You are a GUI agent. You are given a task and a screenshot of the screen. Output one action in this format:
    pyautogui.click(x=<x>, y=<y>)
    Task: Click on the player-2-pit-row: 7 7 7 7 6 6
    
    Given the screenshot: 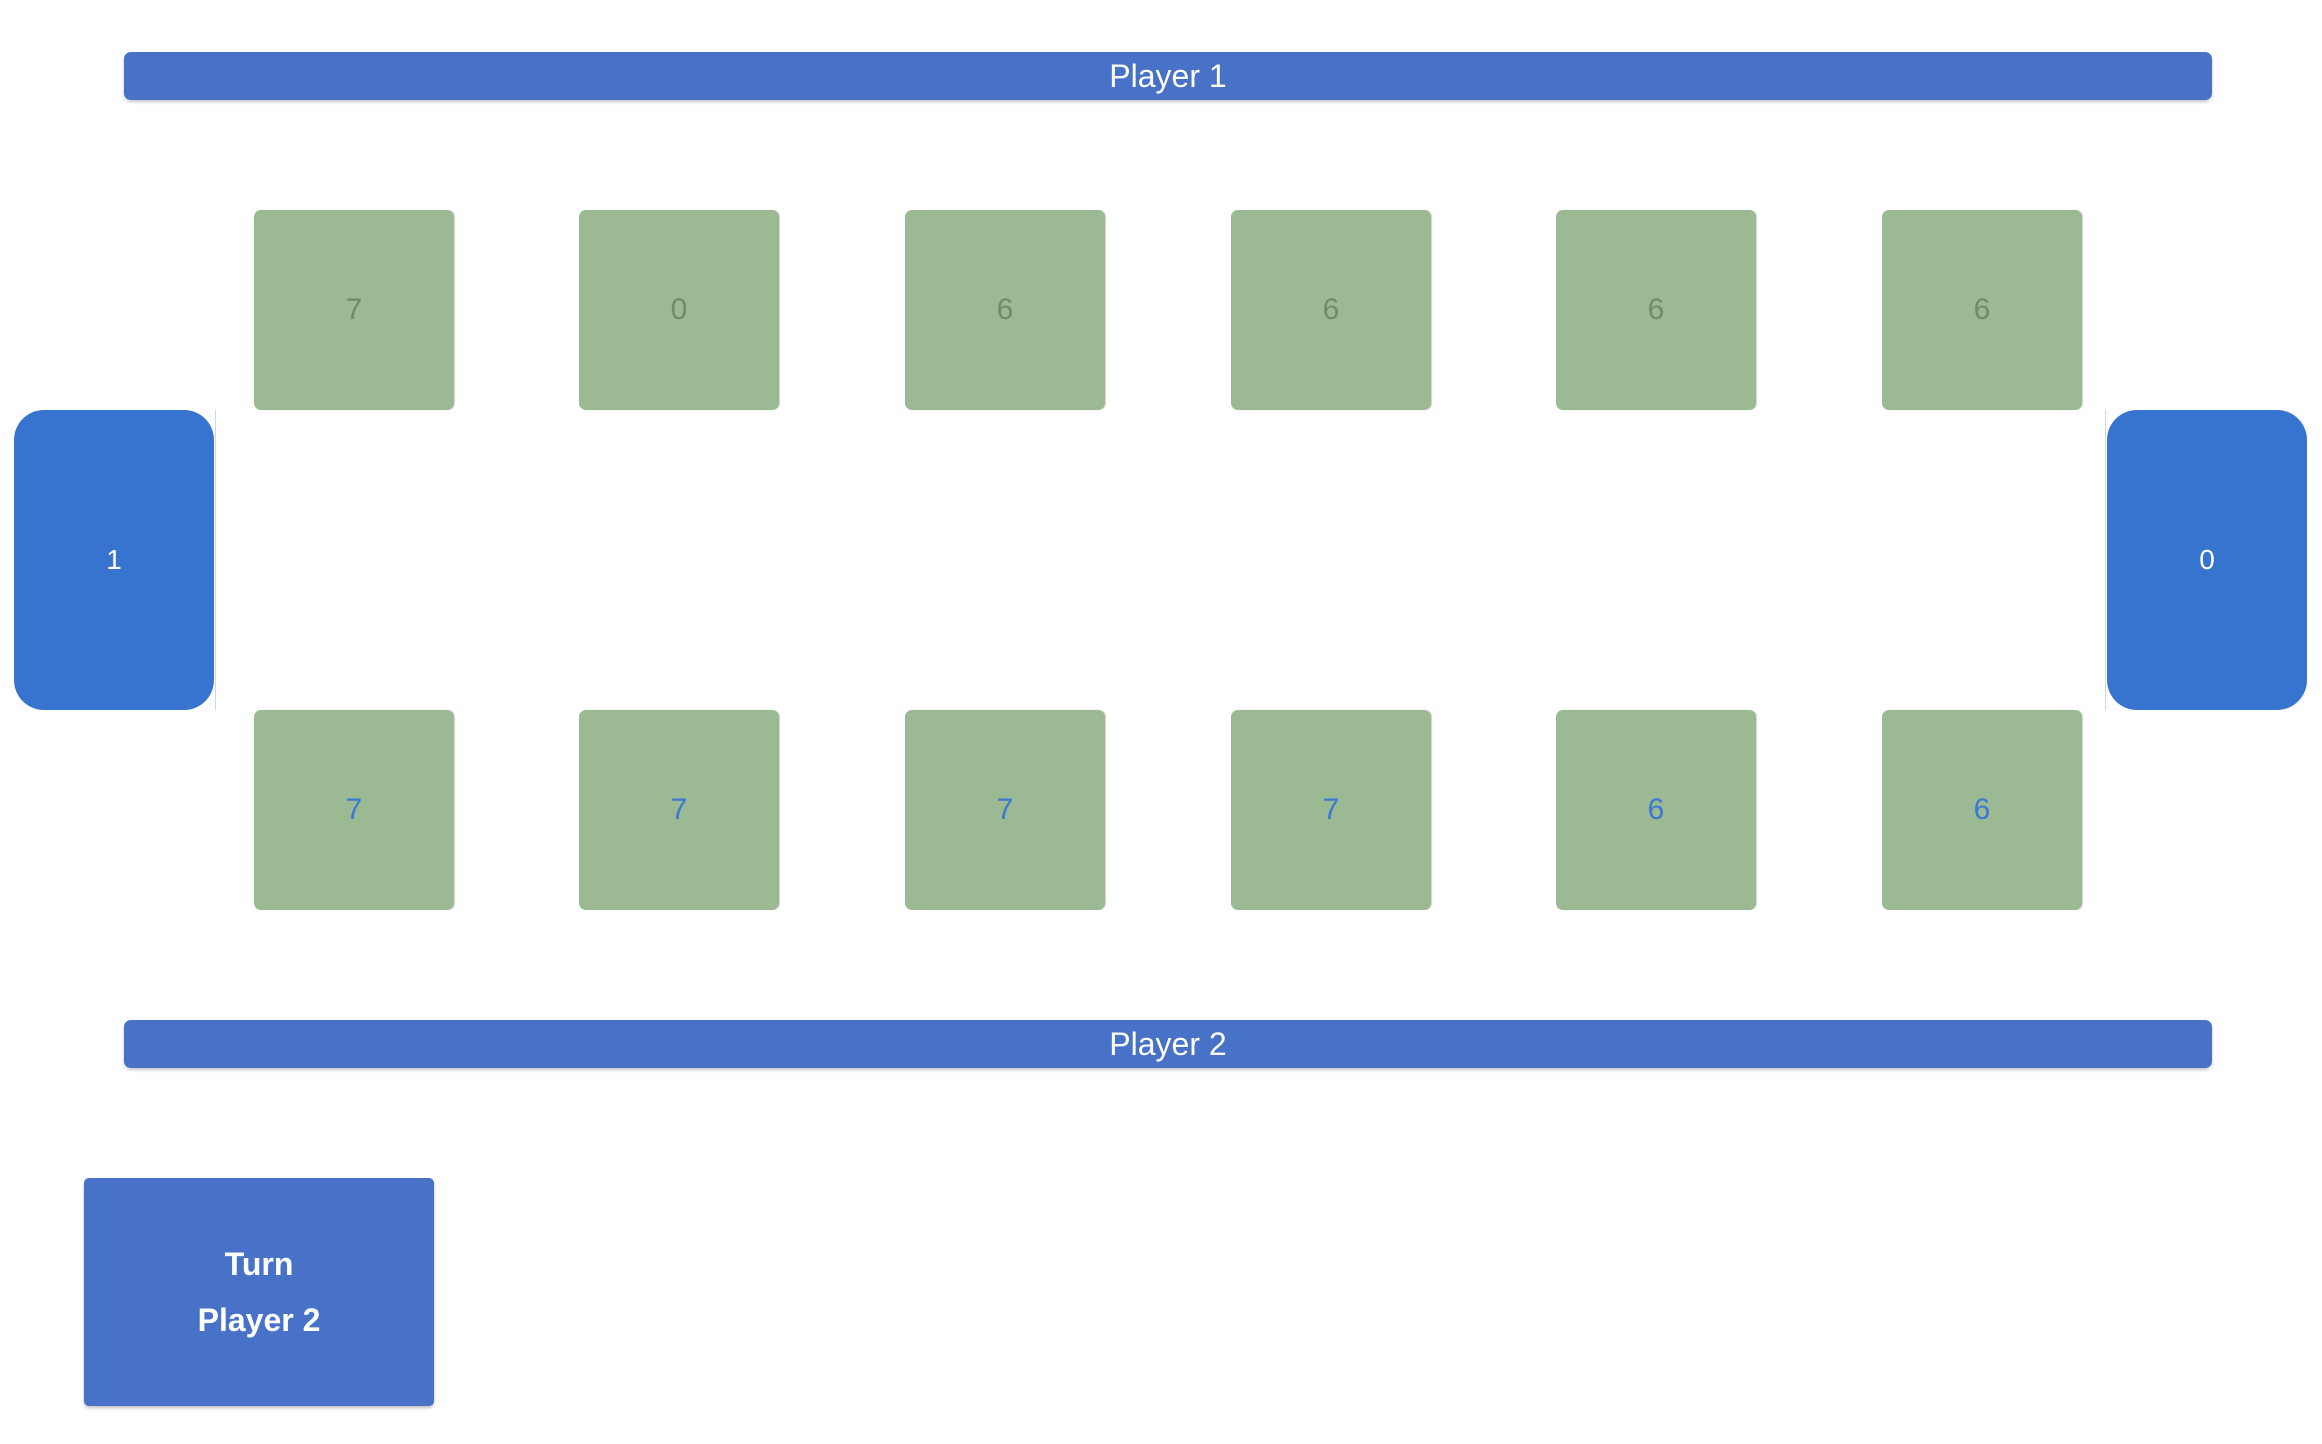 What is the action you would take?
    pyautogui.click(x=1169, y=810)
    